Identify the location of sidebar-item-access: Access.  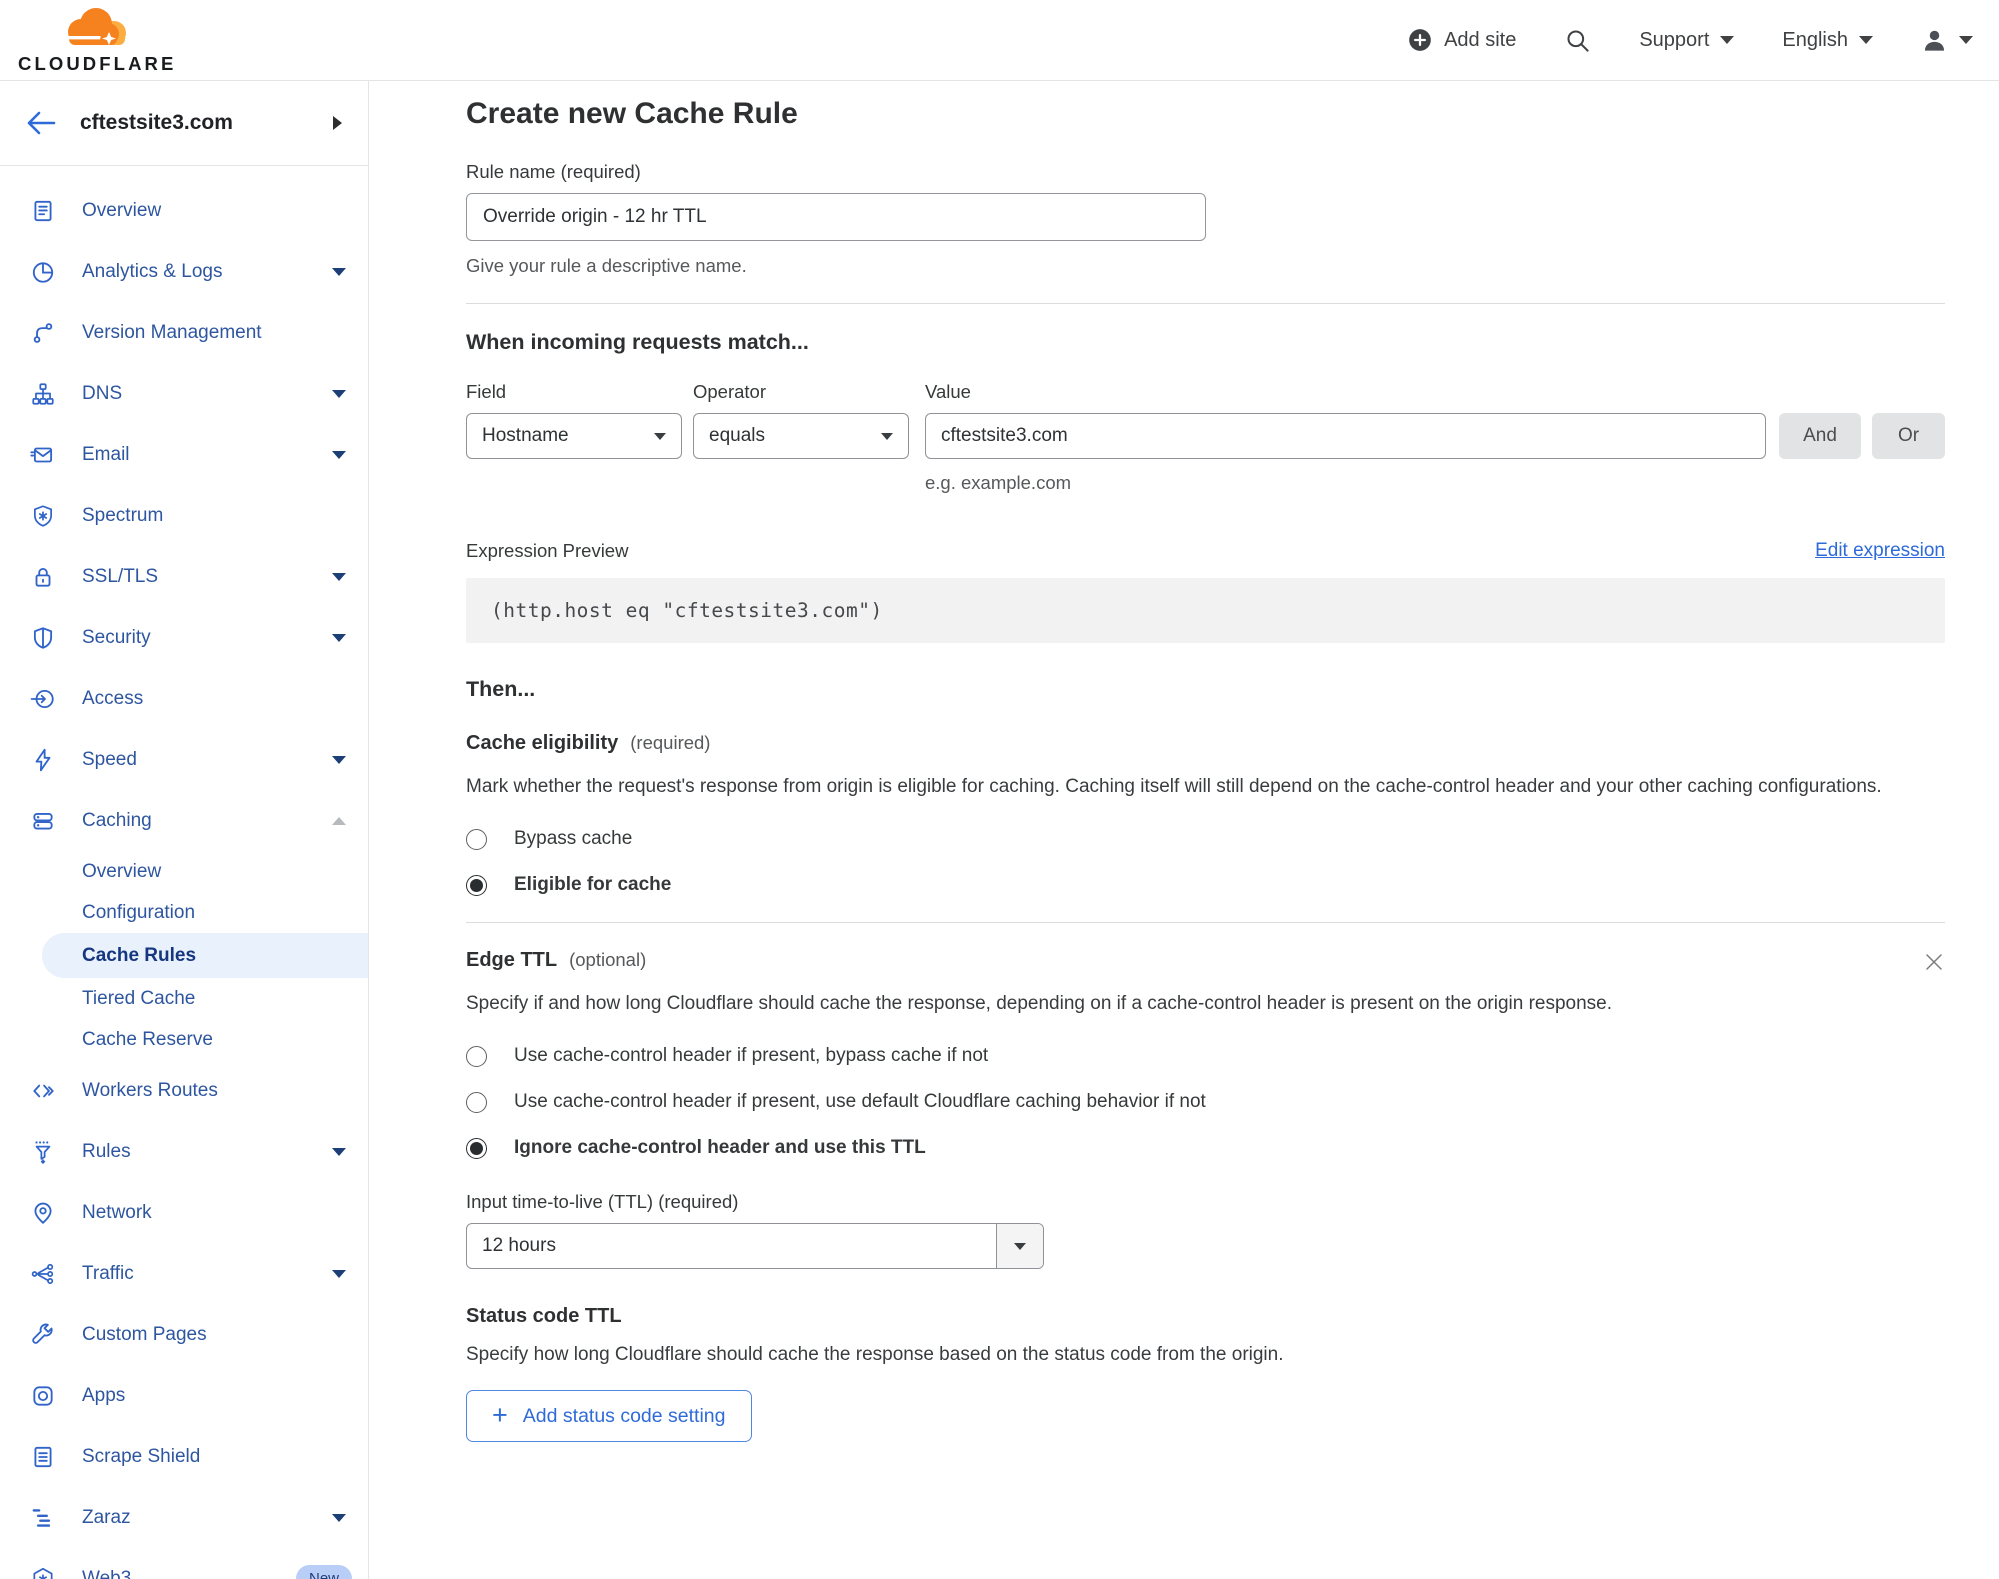
(184, 698).